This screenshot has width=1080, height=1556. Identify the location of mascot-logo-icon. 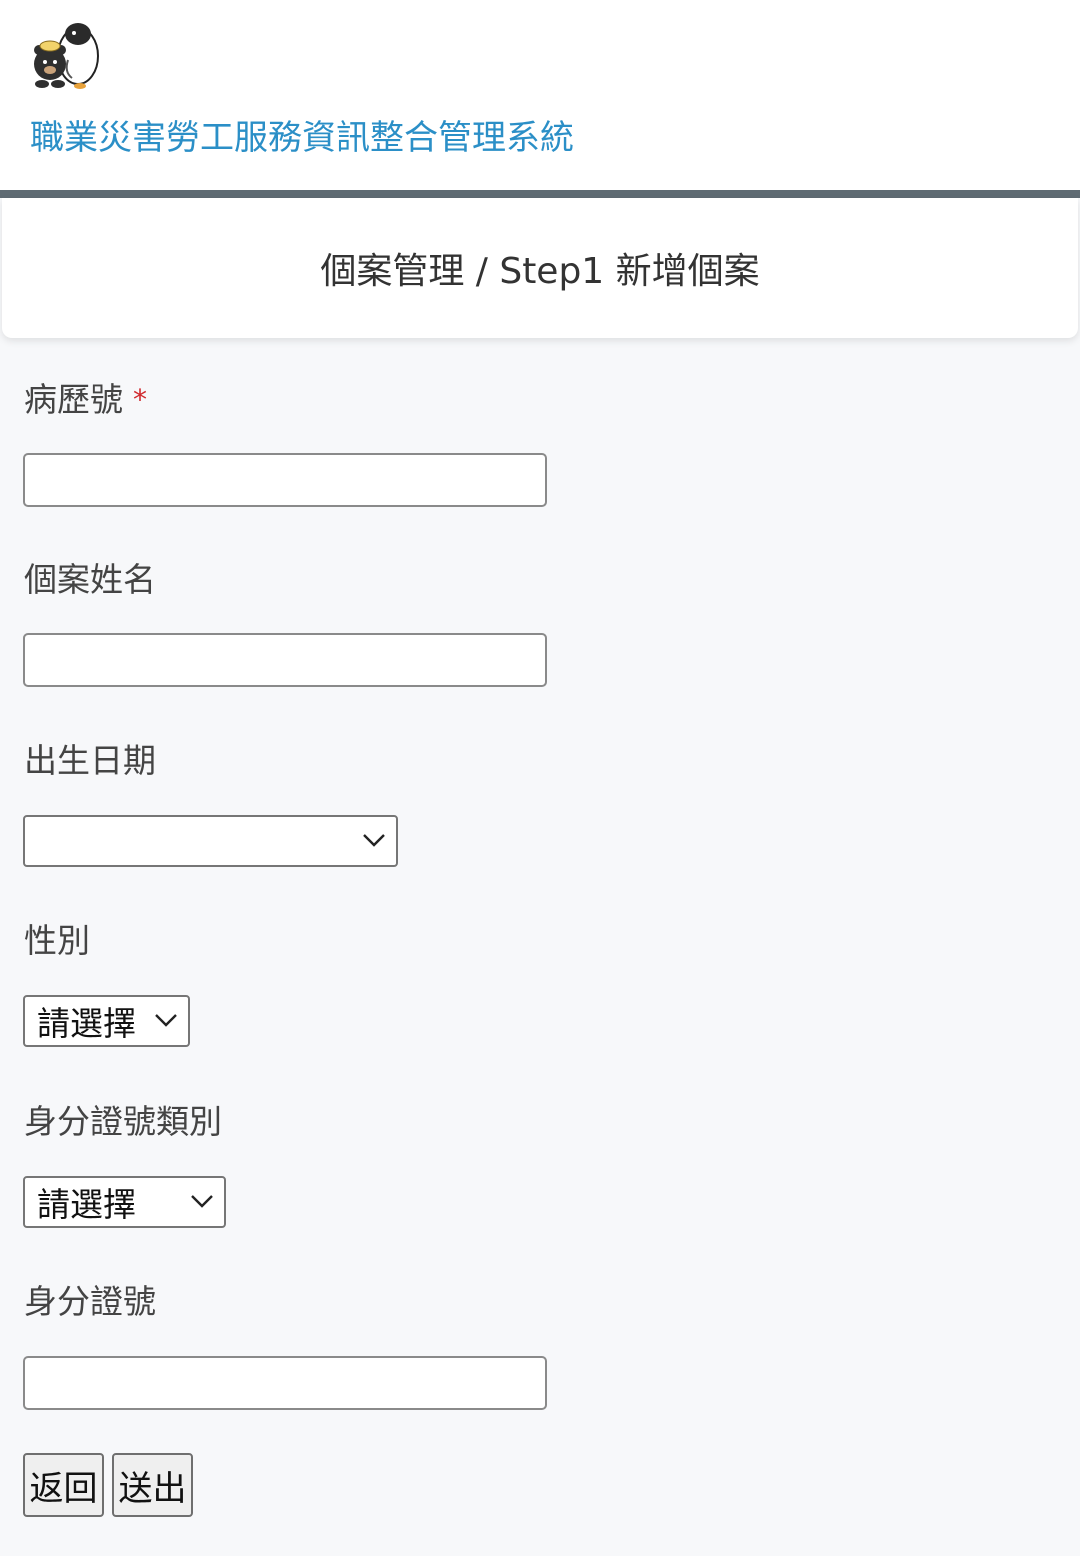
(65, 56).